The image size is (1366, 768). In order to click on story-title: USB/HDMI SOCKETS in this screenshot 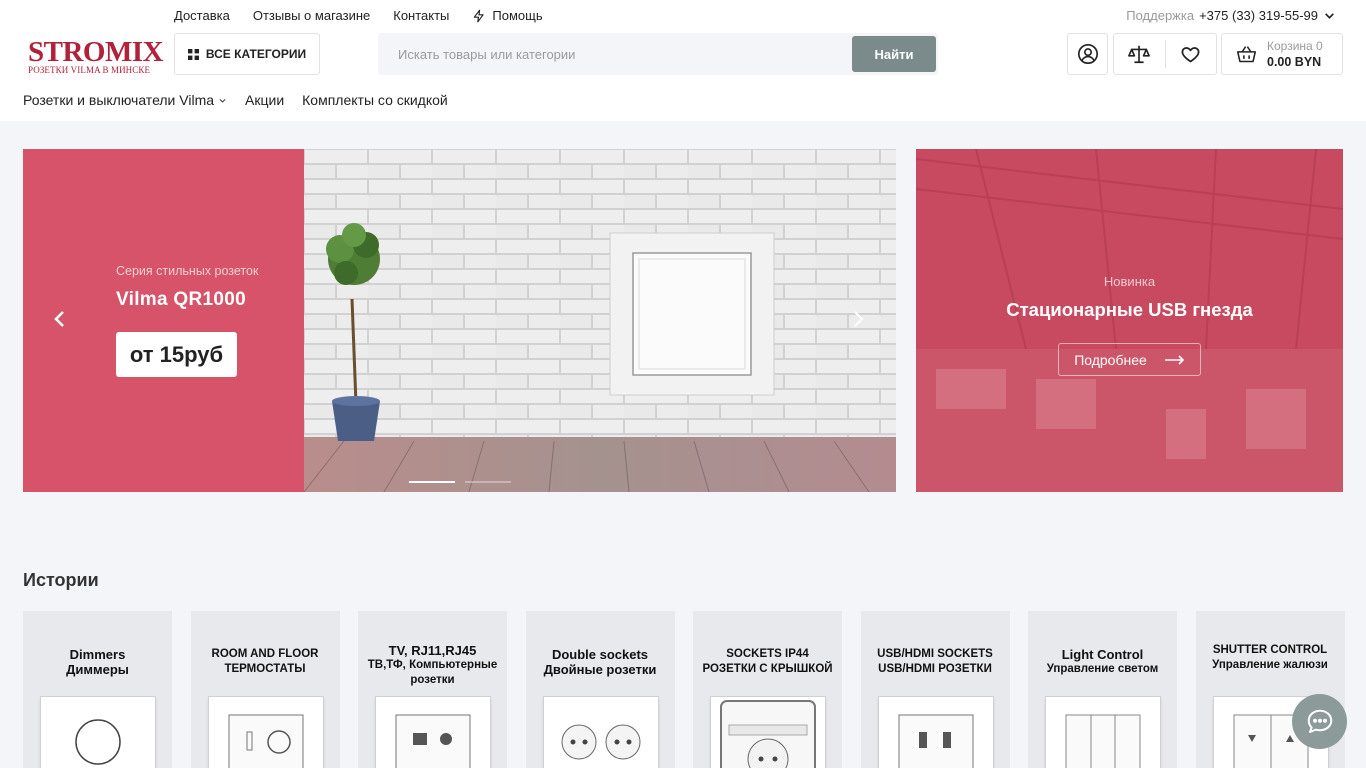, I will do `click(935, 654)`.